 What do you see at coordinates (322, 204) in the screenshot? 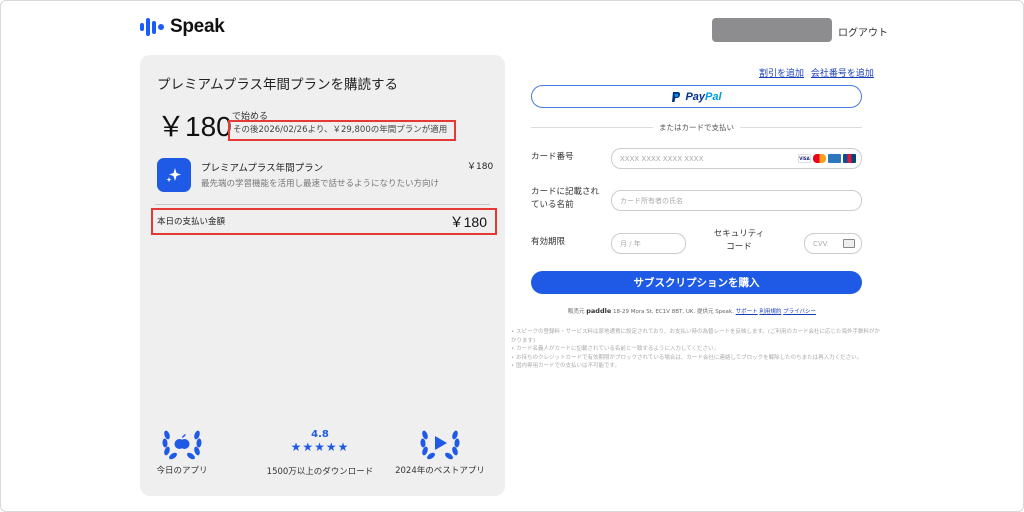
I see `summary-divider` at bounding box center [322, 204].